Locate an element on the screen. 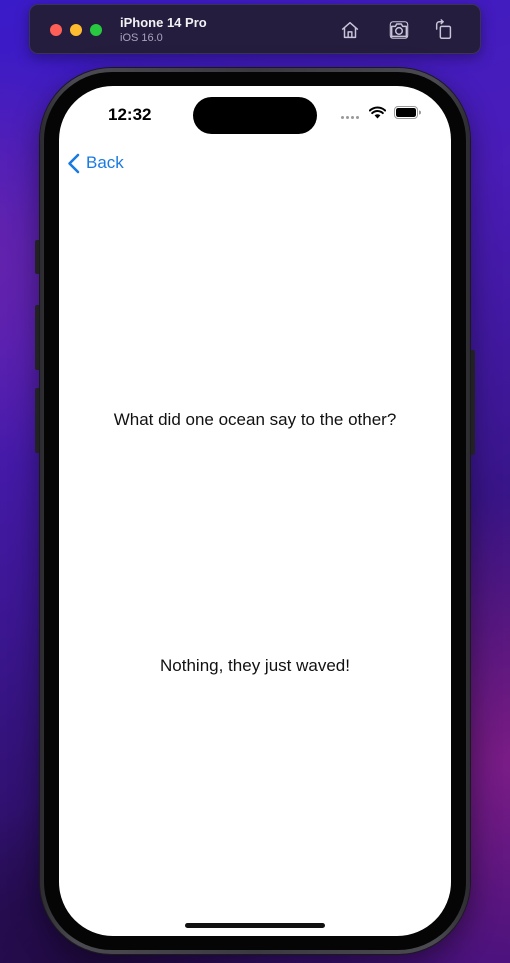 The image size is (510, 963). os-version: iOS 16.0 is located at coordinates (141, 38).